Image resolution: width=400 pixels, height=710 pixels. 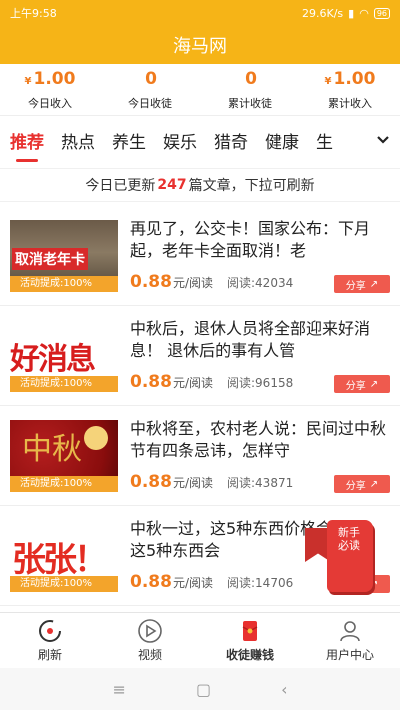 What do you see at coordinates (50, 259) in the screenshot?
I see `thumbnail-text: 取消老年卡` at bounding box center [50, 259].